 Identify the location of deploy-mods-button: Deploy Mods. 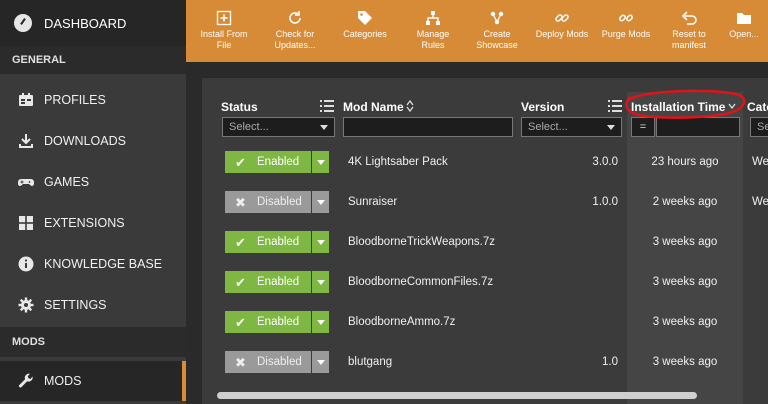
(562, 31).